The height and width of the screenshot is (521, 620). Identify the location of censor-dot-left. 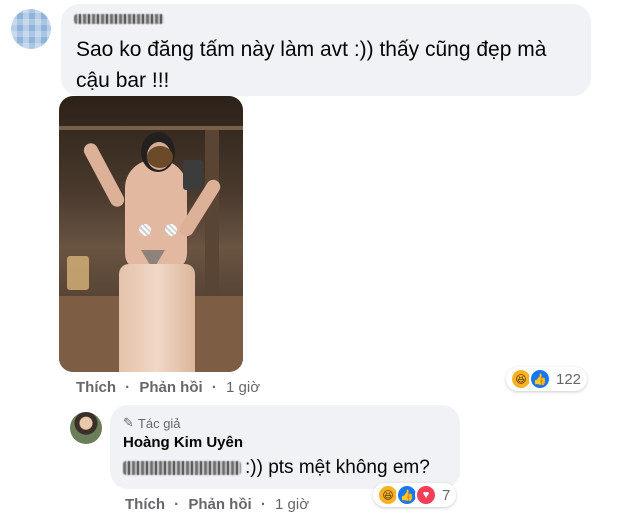
(145, 230).